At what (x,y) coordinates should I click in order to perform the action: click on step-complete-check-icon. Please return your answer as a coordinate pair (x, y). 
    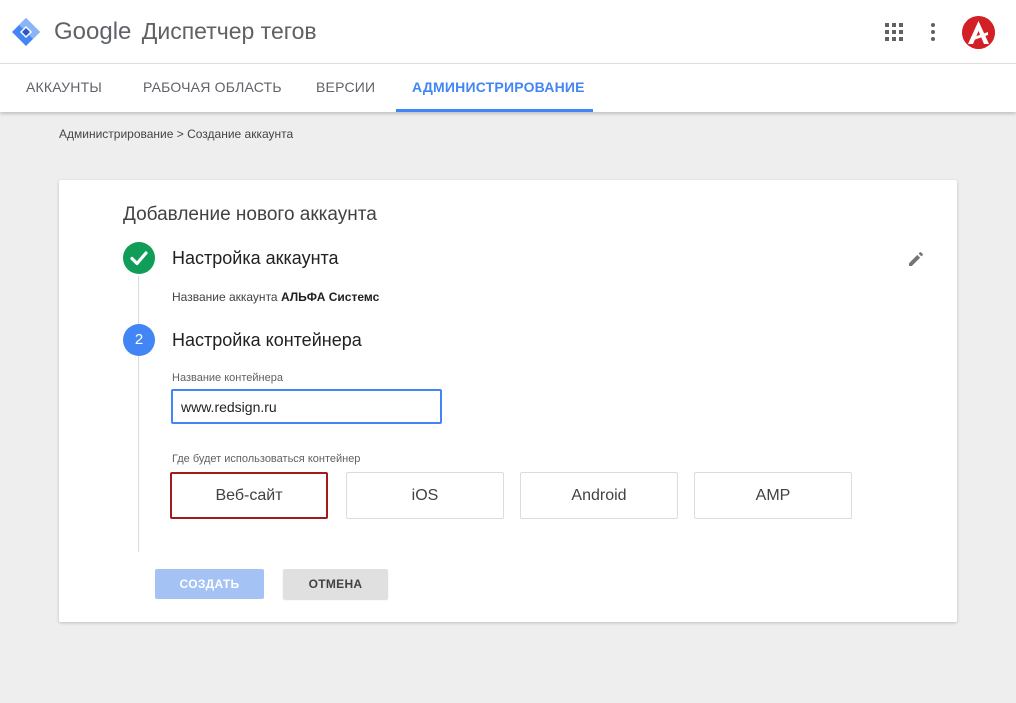
    Looking at the image, I should click on (139, 258).